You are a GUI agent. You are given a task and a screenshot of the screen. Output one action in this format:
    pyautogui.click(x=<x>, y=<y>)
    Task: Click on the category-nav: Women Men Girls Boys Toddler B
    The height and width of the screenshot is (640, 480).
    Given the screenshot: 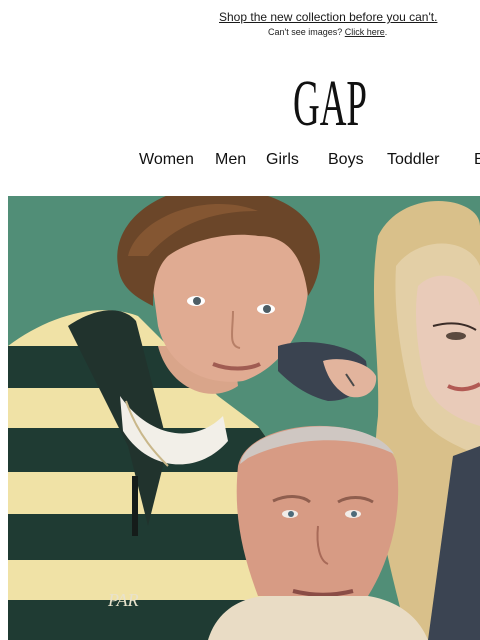 What is the action you would take?
    pyautogui.click(x=240, y=161)
    